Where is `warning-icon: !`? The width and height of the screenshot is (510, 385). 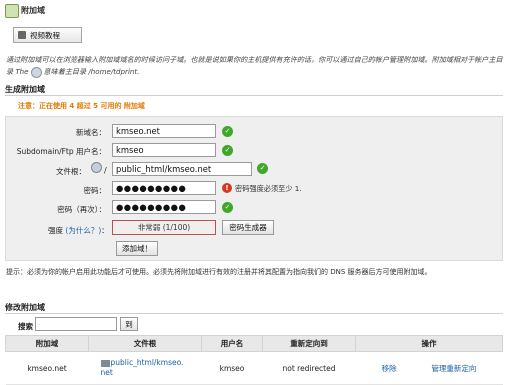
warning-icon: ! is located at coordinates (227, 188).